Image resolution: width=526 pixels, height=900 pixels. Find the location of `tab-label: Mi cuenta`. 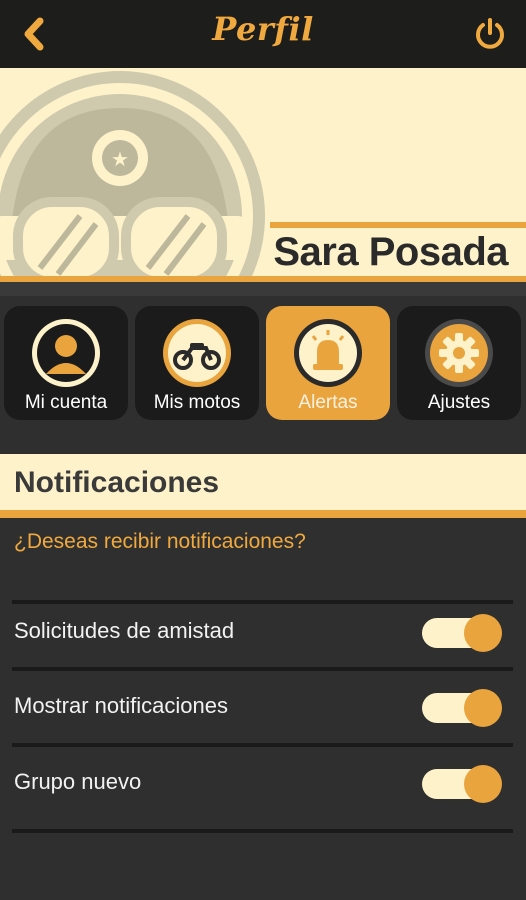

tab-label: Mi cuenta is located at coordinates (66, 402).